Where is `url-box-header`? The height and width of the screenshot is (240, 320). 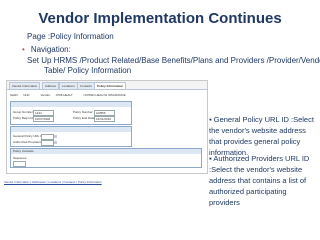 url-box-header is located at coordinates (71, 129).